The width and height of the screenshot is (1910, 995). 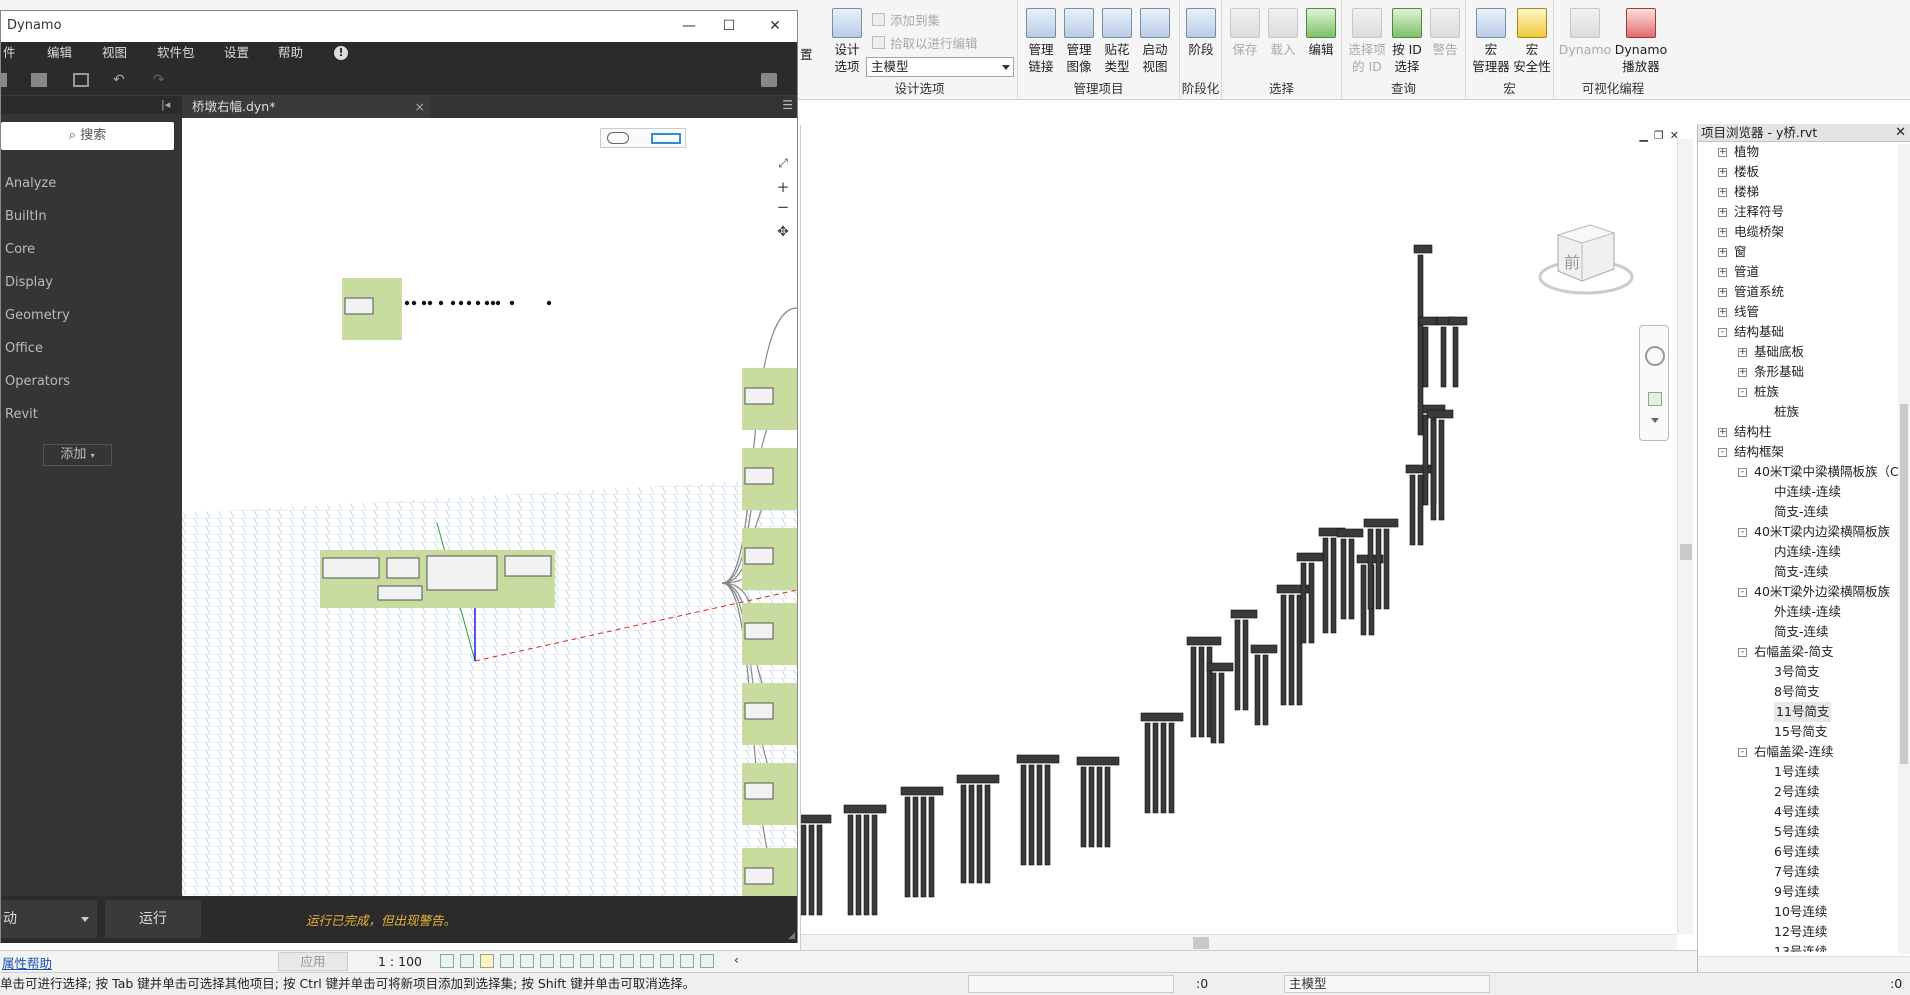 I want to click on tree-item: 3号简支, so click(x=1796, y=672).